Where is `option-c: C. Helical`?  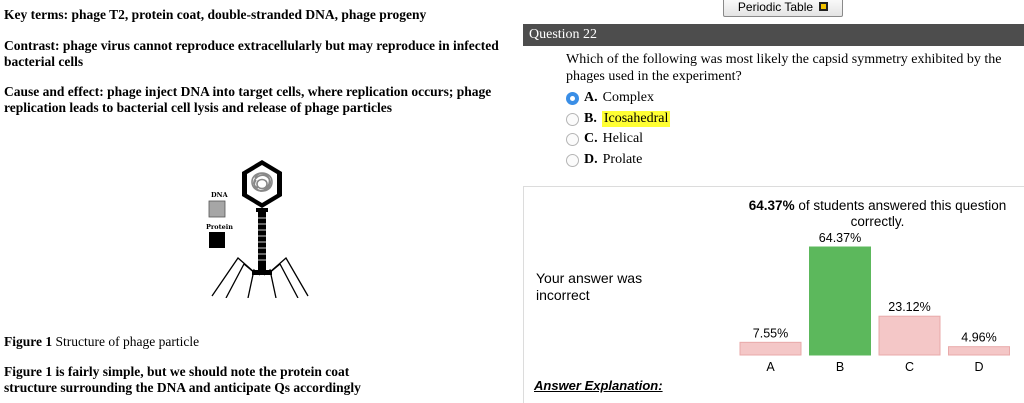
option-c: C. Helical is located at coordinates (604, 139).